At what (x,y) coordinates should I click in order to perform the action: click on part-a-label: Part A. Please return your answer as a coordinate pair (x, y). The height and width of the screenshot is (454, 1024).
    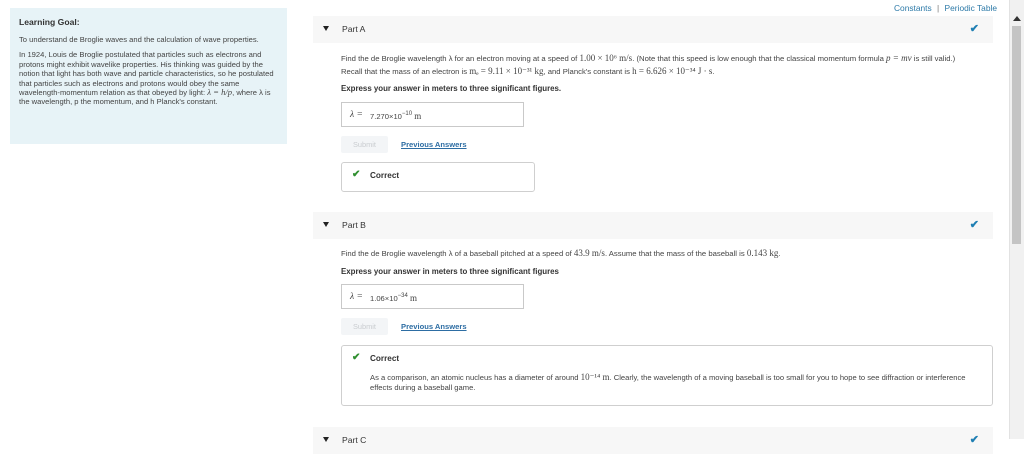
    Looking at the image, I should click on (354, 29).